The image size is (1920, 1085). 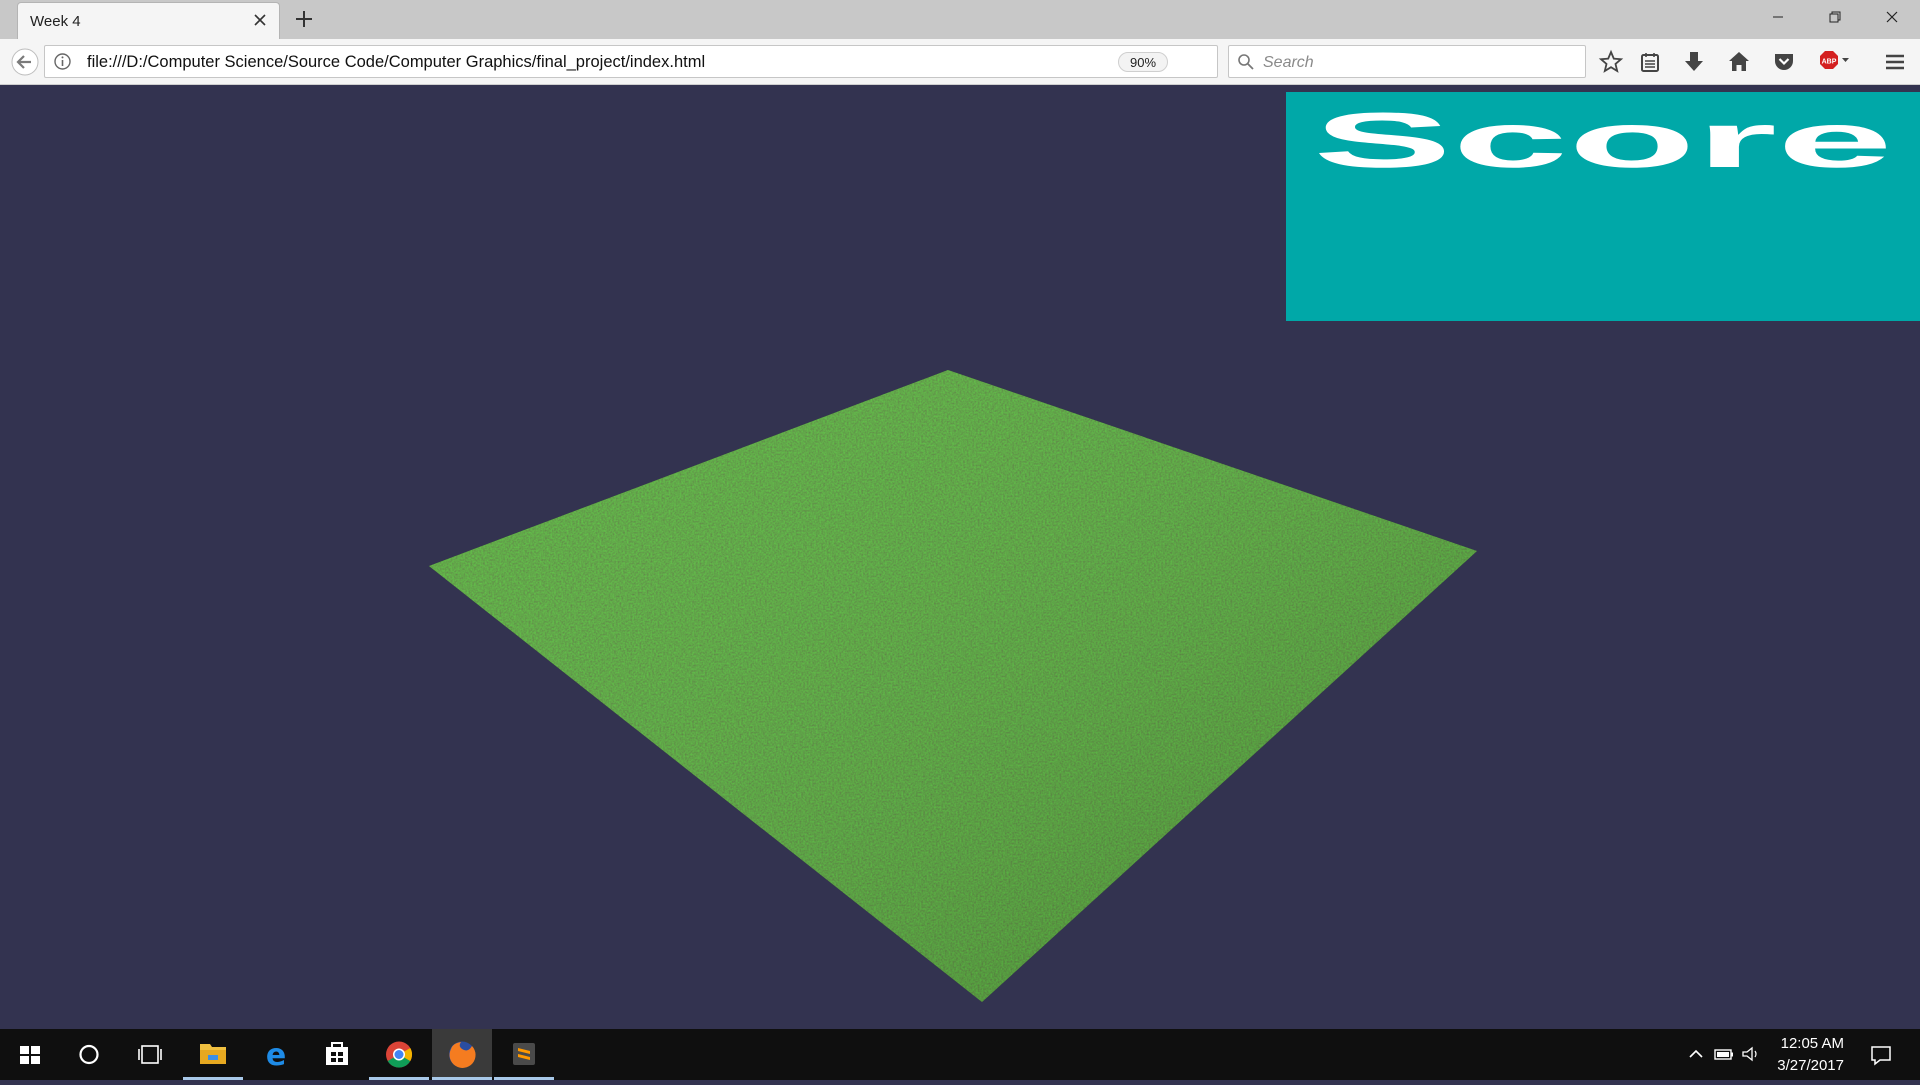 I want to click on search-input, so click(x=1418, y=63).